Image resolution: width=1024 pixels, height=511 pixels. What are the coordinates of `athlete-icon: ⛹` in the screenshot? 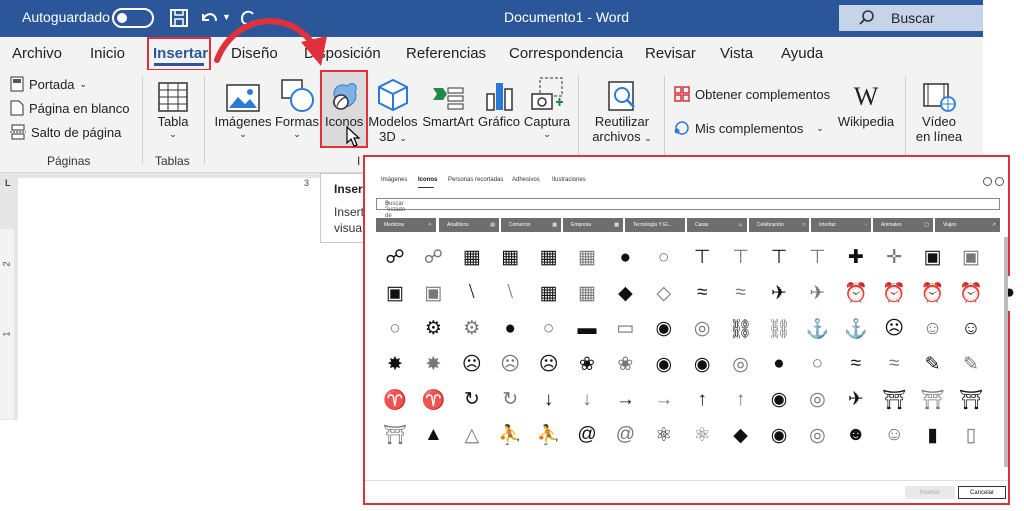 It's located at (510, 435).